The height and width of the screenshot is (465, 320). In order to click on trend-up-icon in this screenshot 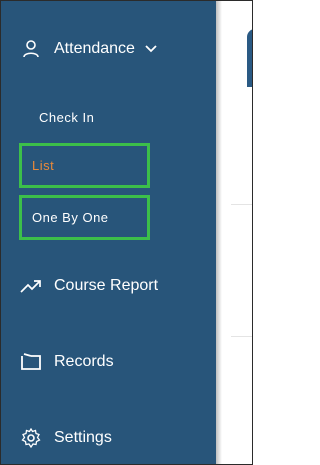, I will do `click(31, 286)`.